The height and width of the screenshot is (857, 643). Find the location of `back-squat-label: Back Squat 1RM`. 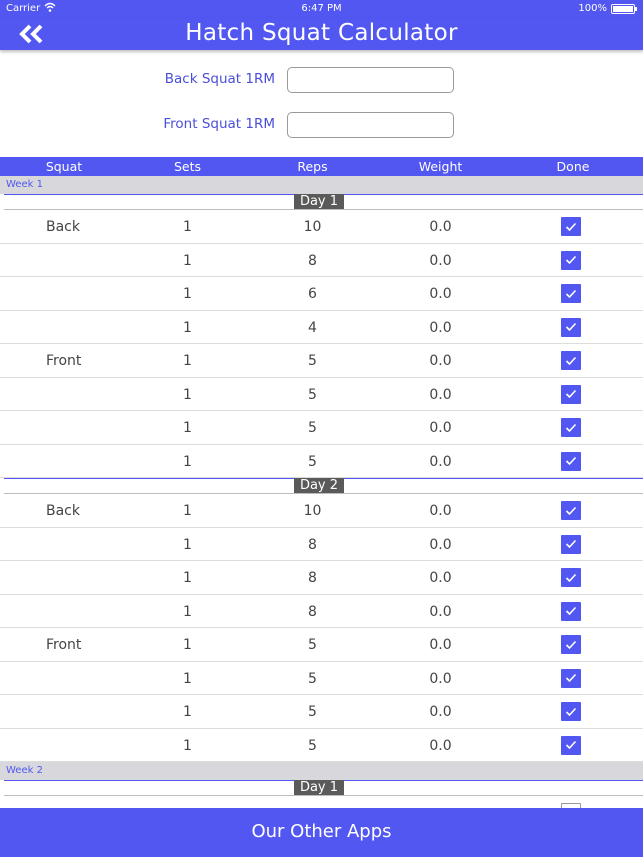

back-squat-label: Back Squat 1RM is located at coordinates (219, 79).